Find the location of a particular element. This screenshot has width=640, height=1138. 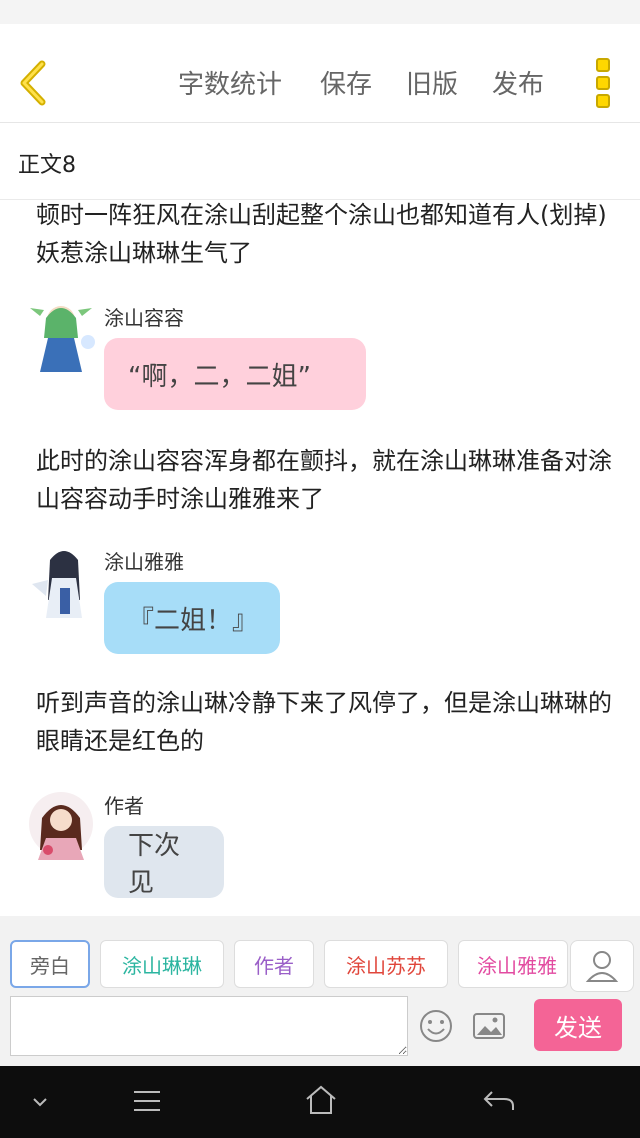

composer-bar: 发送 is located at coordinates (320, 1030).